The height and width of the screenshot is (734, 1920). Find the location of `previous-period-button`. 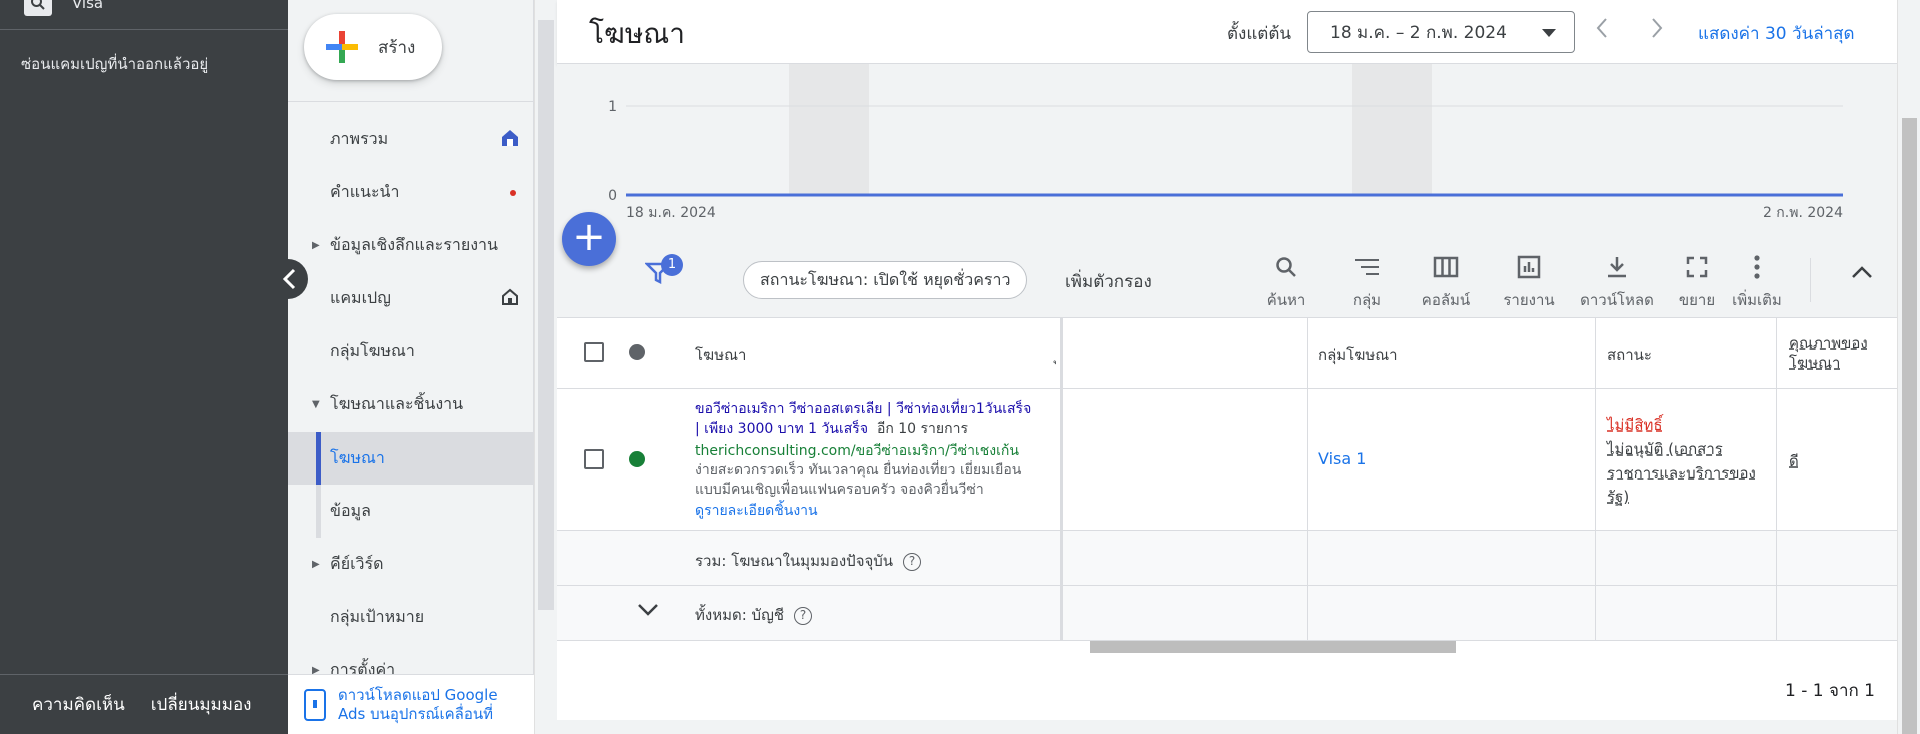

previous-period-button is located at coordinates (1602, 31).